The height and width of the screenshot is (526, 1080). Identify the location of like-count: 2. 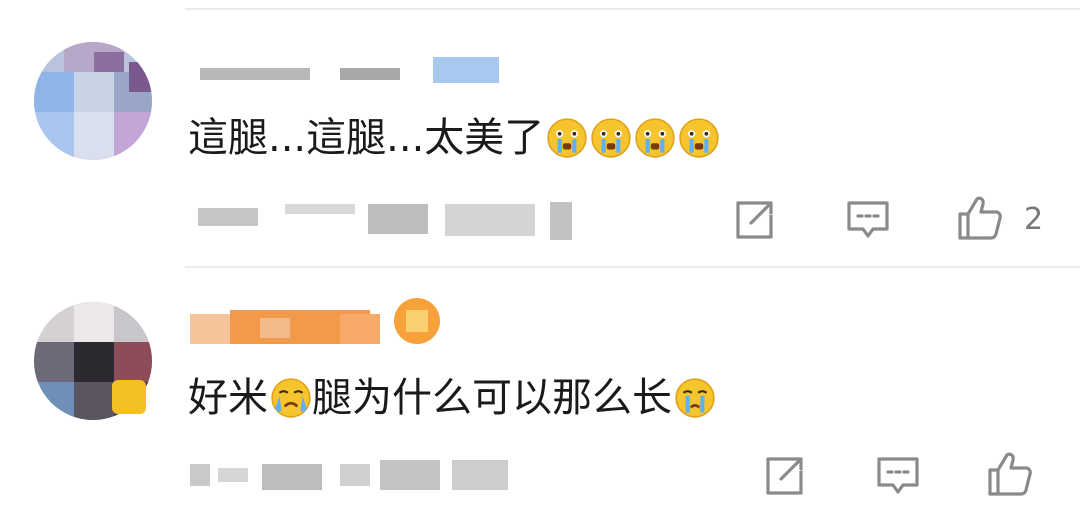
(1034, 219).